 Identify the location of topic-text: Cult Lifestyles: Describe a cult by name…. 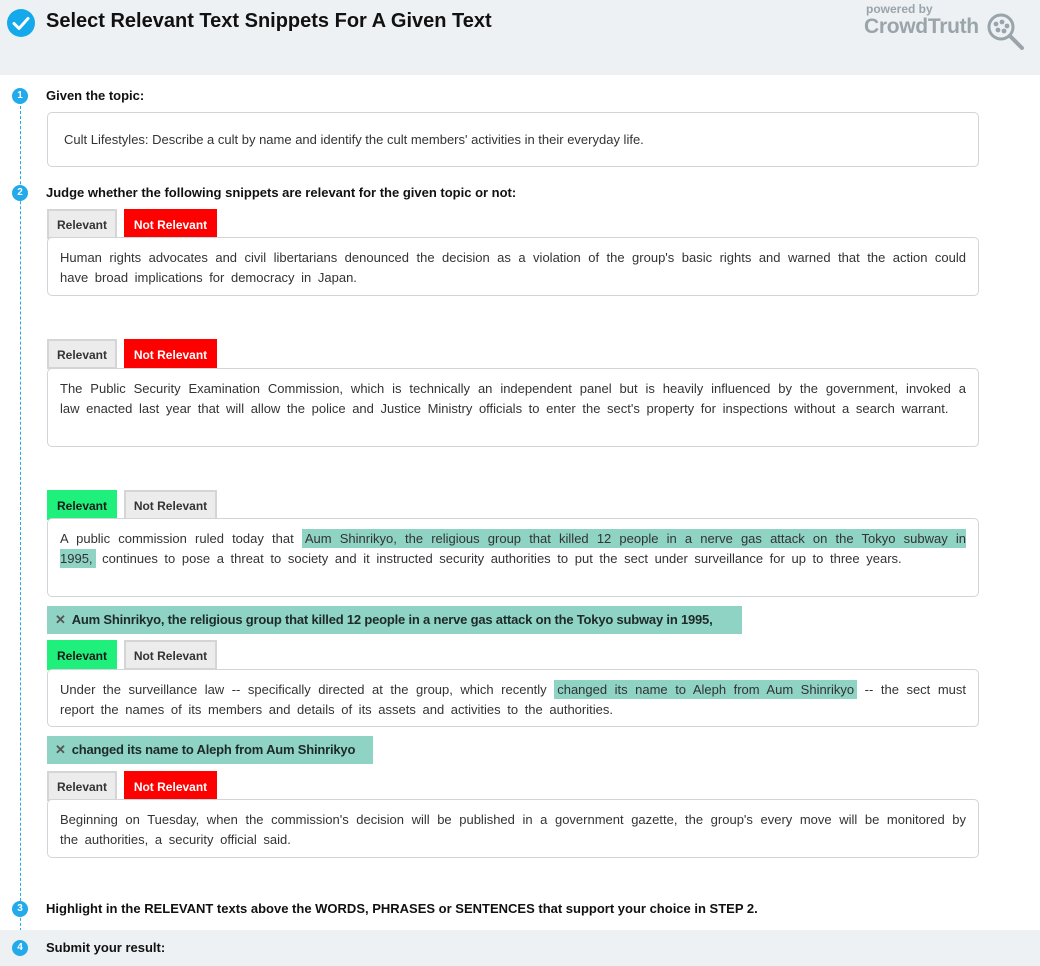
(354, 139).